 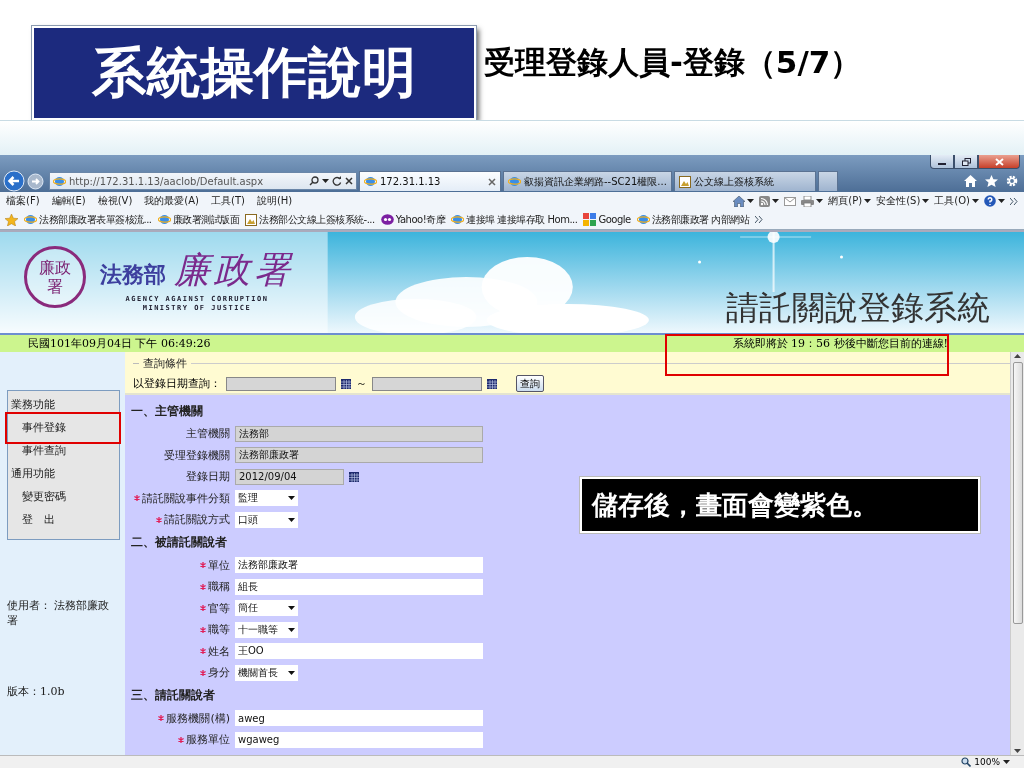 What do you see at coordinates (1017, 751) in the screenshot?
I see `scroll-down-icon` at bounding box center [1017, 751].